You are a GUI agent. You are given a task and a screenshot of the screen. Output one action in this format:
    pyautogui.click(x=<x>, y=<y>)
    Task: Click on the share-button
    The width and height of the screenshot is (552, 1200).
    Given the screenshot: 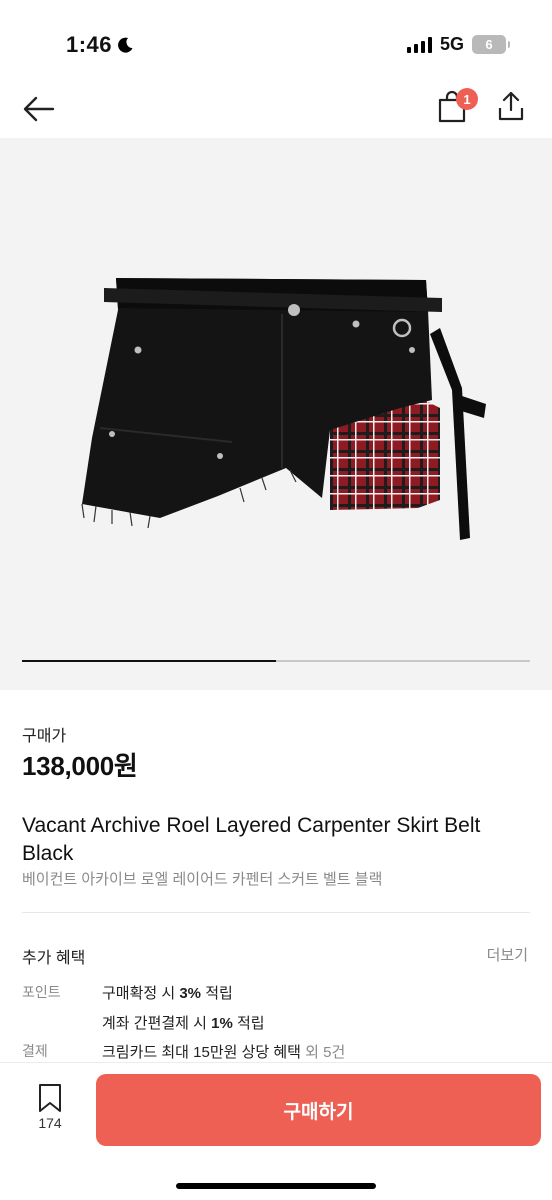 What is the action you would take?
    pyautogui.click(x=514, y=109)
    